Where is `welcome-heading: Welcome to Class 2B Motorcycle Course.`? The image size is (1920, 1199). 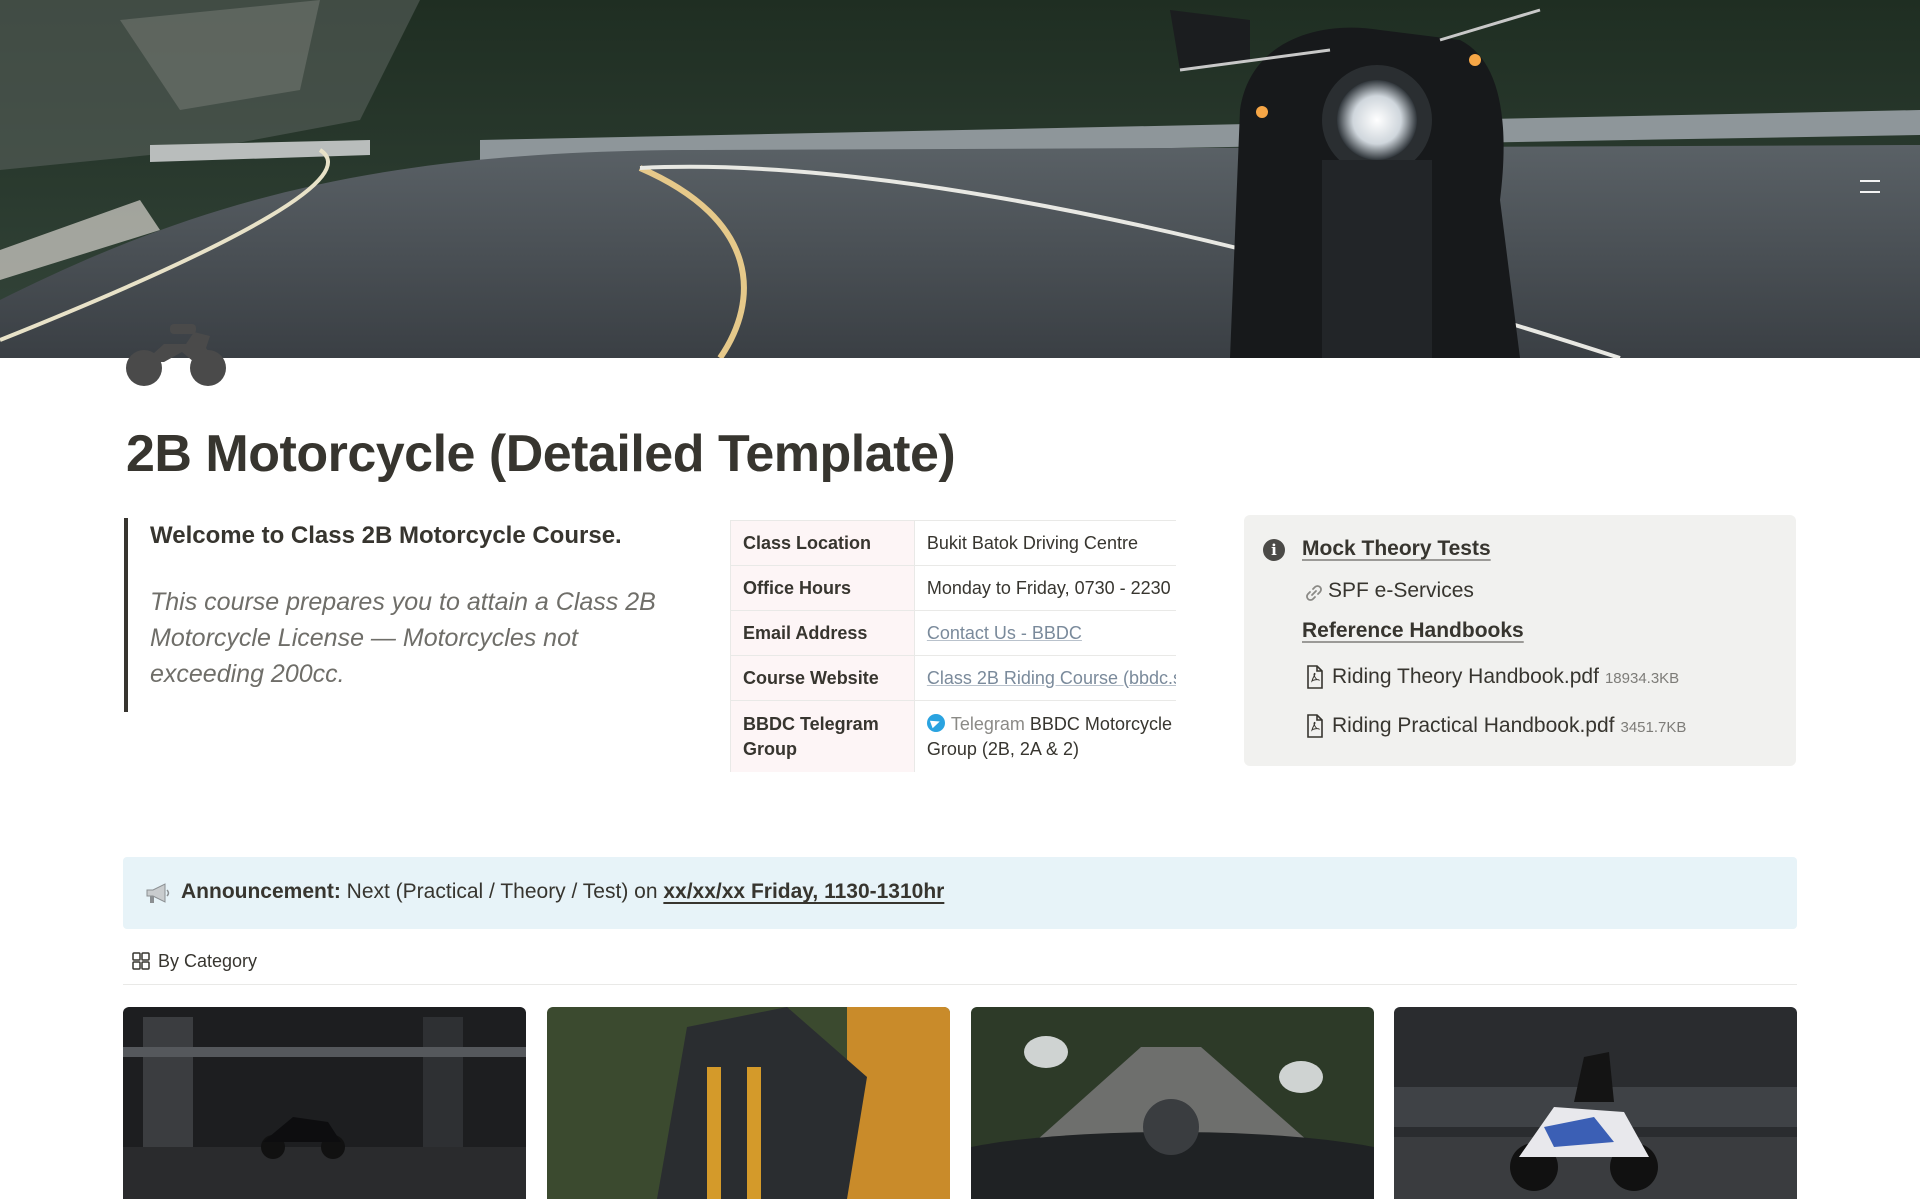
welcome-heading: Welcome to Class 2B Motorcycle Course. is located at coordinates (386, 535).